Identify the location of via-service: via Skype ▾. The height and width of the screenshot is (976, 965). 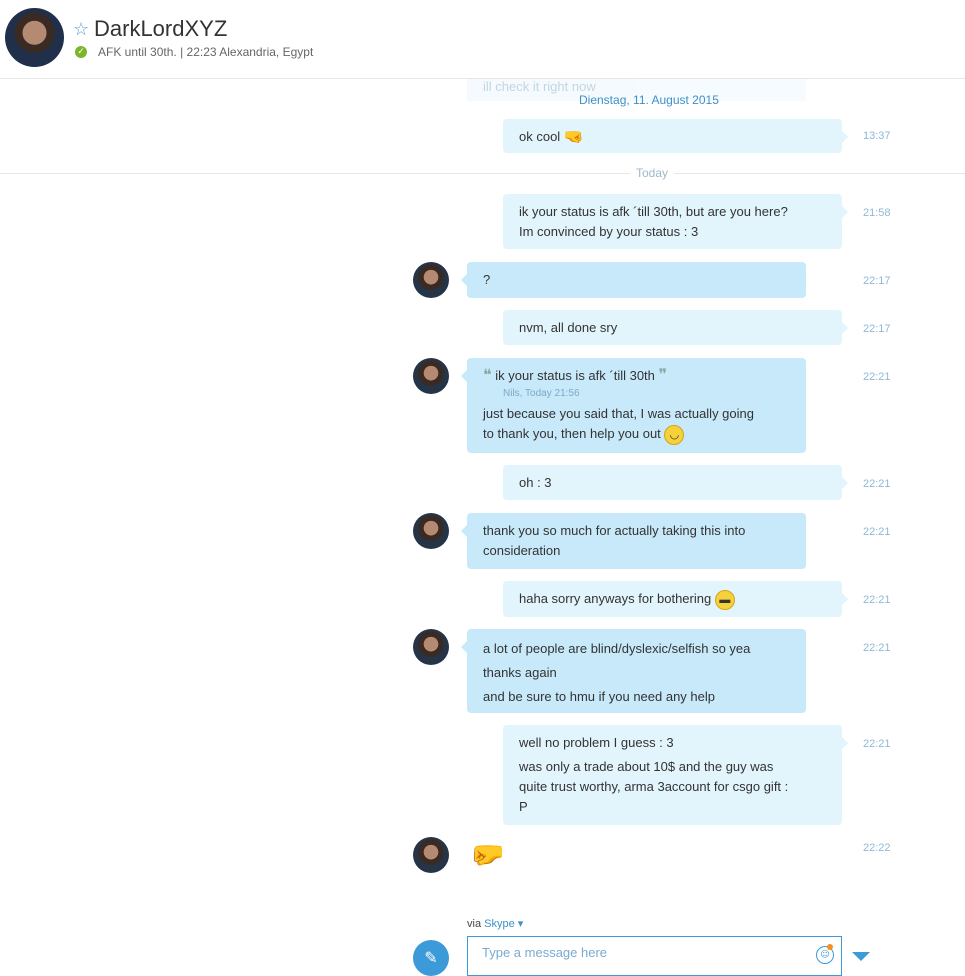
(495, 923).